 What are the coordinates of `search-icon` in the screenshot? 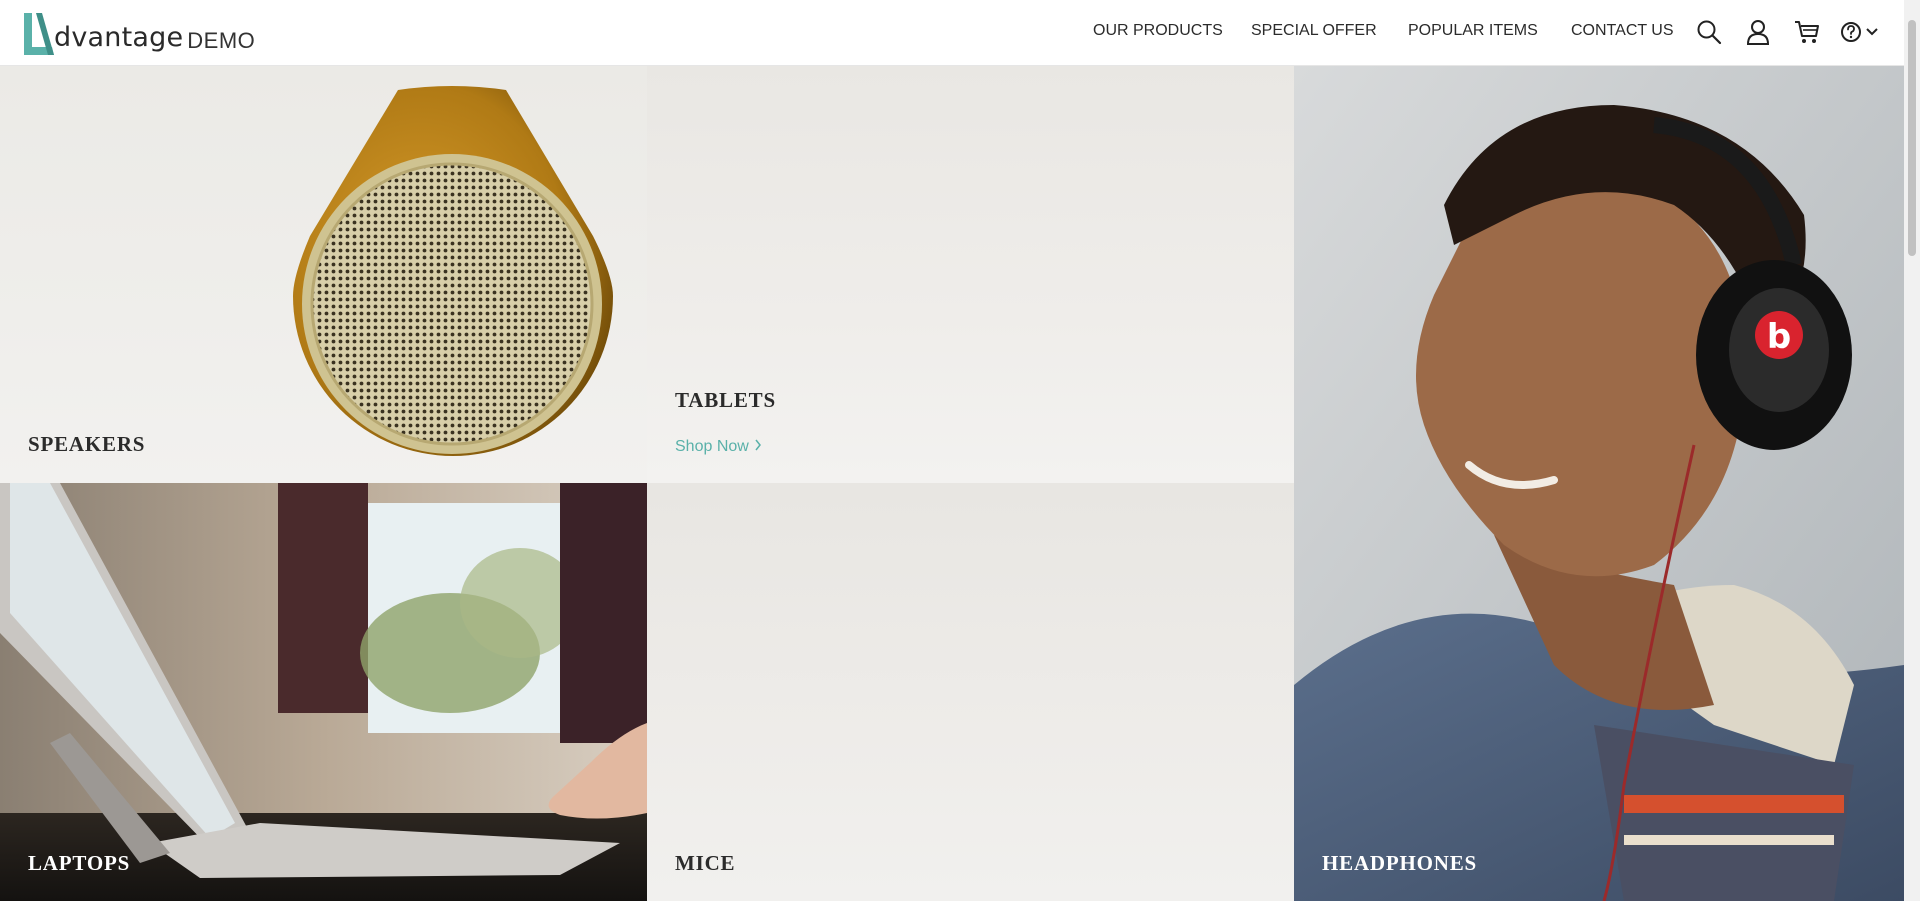 It's located at (1709, 32).